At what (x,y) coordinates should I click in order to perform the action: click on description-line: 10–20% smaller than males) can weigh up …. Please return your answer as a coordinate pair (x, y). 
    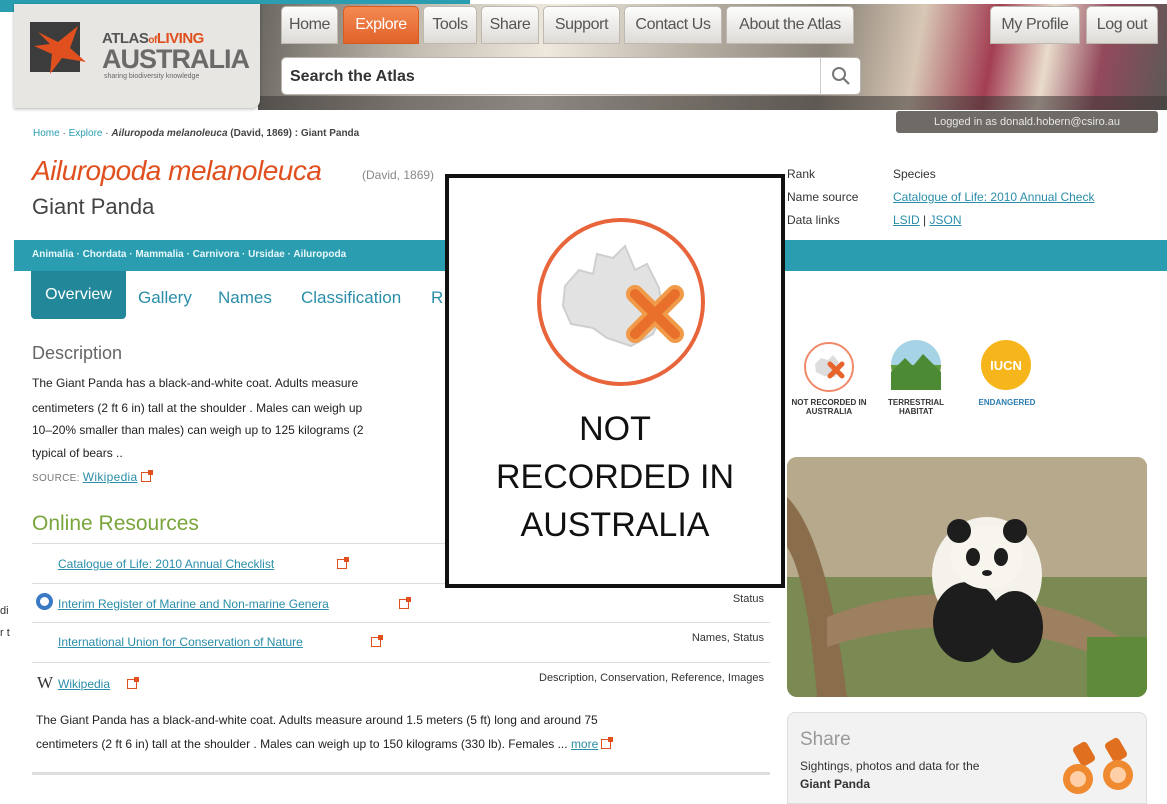
    Looking at the image, I should click on (198, 430).